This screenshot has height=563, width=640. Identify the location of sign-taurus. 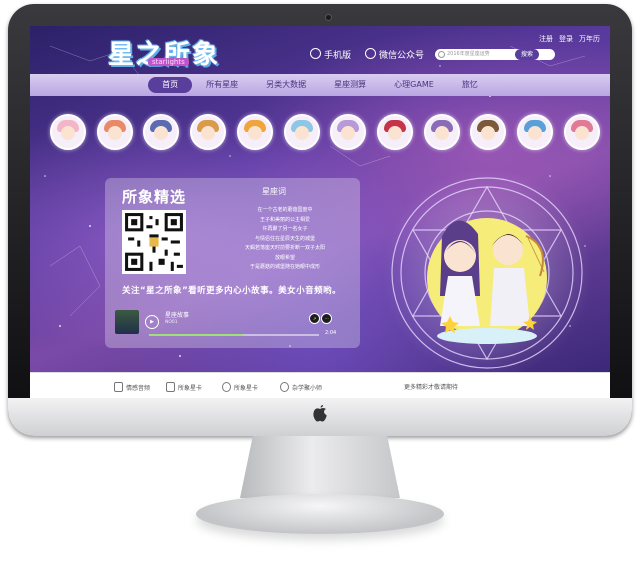
(114, 132).